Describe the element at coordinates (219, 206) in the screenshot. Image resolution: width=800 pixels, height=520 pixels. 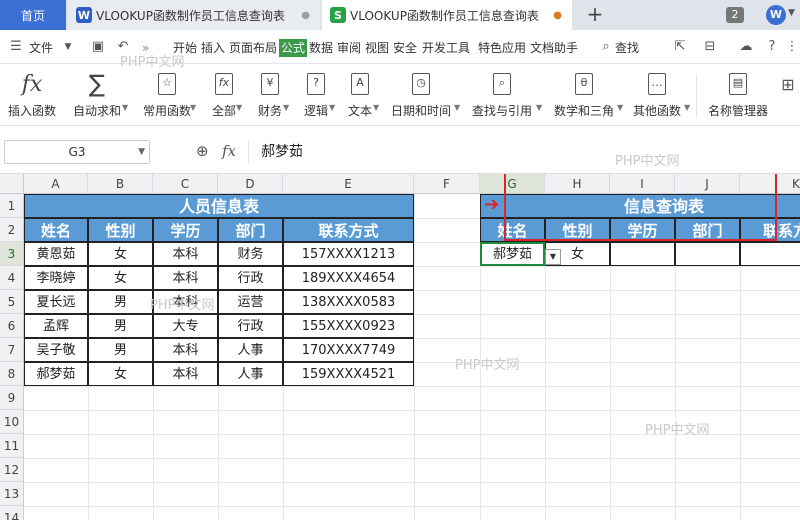
I see `employee-table-title: 人员信息表` at that location.